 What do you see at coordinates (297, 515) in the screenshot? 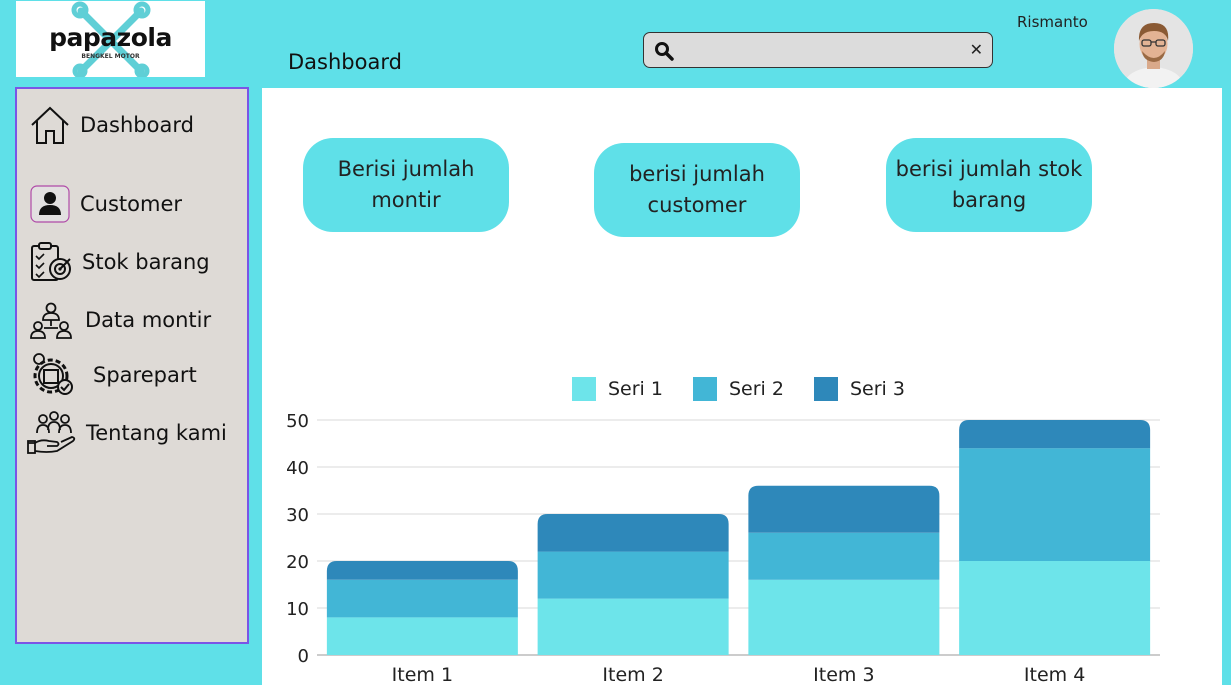
I see `y-tick-label: 30` at bounding box center [297, 515].